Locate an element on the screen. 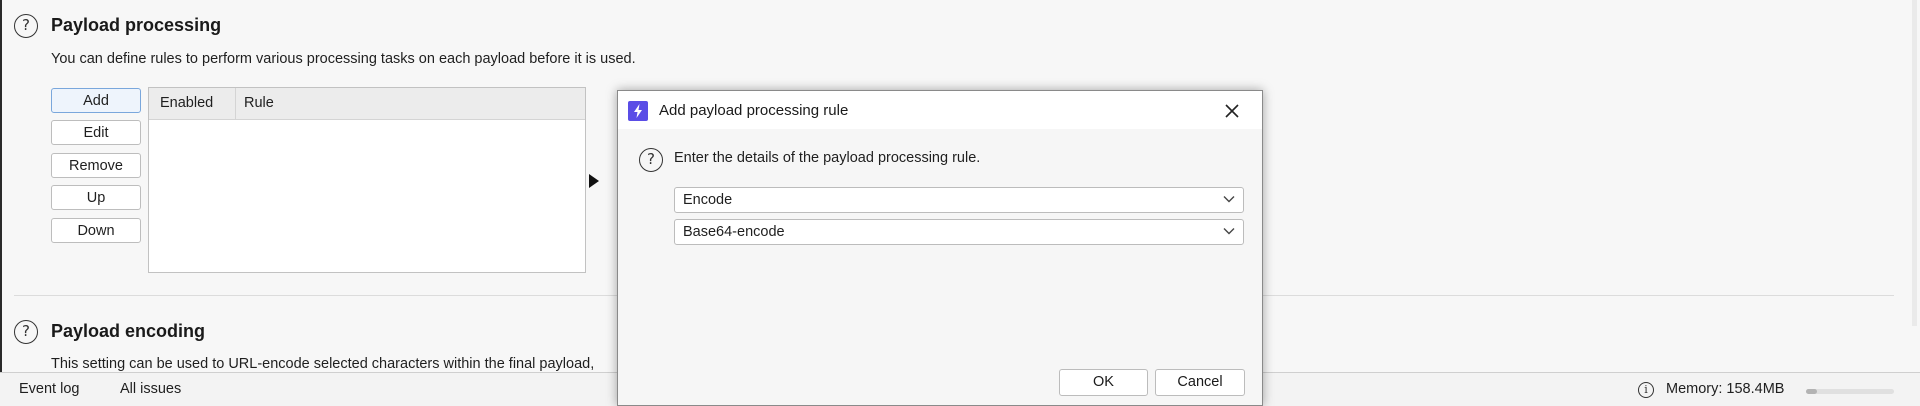 The width and height of the screenshot is (1920, 406). expand-arrow-icon is located at coordinates (594, 181).